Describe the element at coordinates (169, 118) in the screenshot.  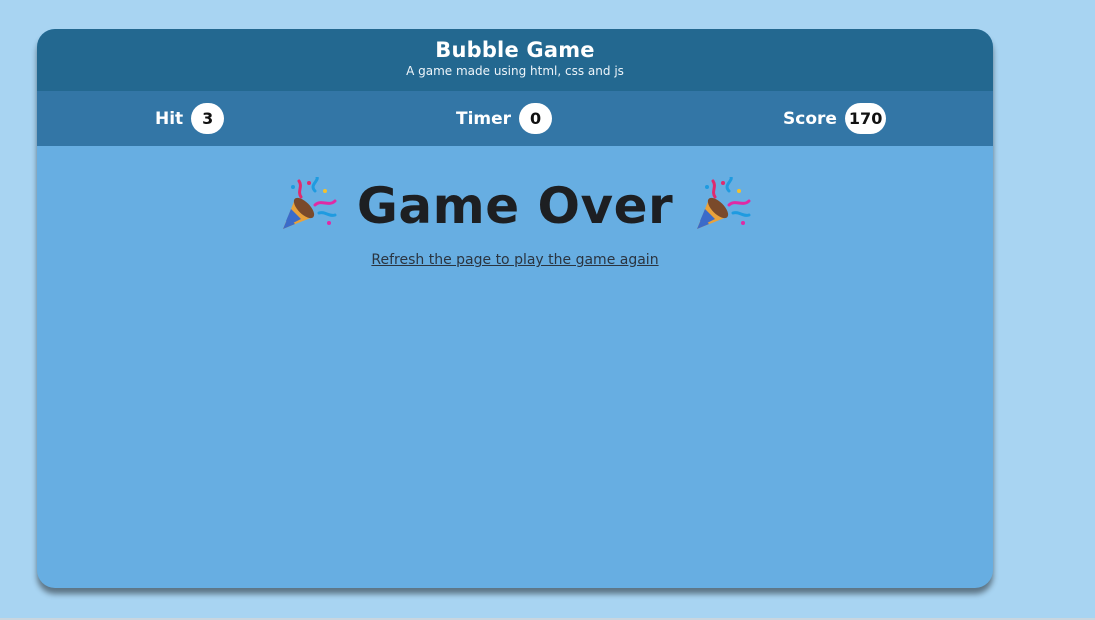
I see `hit-label: Hit` at that location.